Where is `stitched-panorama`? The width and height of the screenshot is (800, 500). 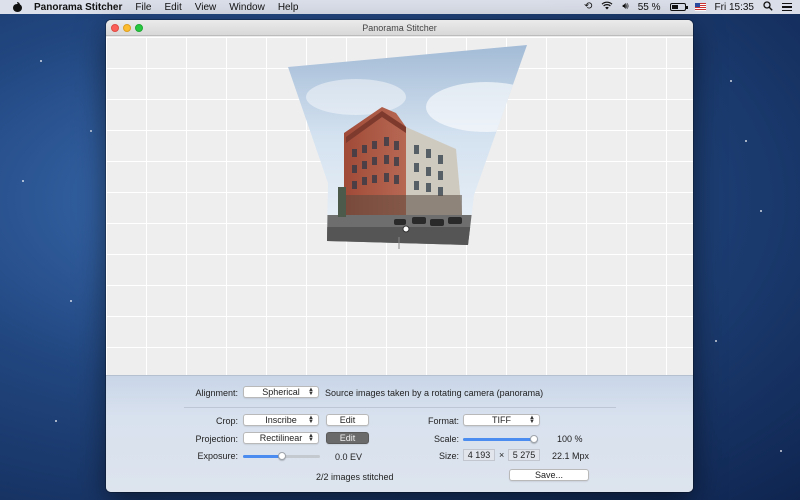 stitched-panorama is located at coordinates (407, 145).